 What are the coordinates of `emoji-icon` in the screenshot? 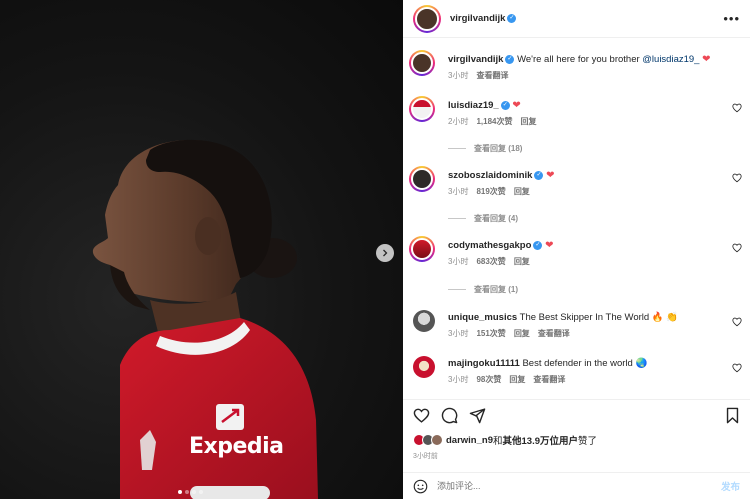 It's located at (420, 486).